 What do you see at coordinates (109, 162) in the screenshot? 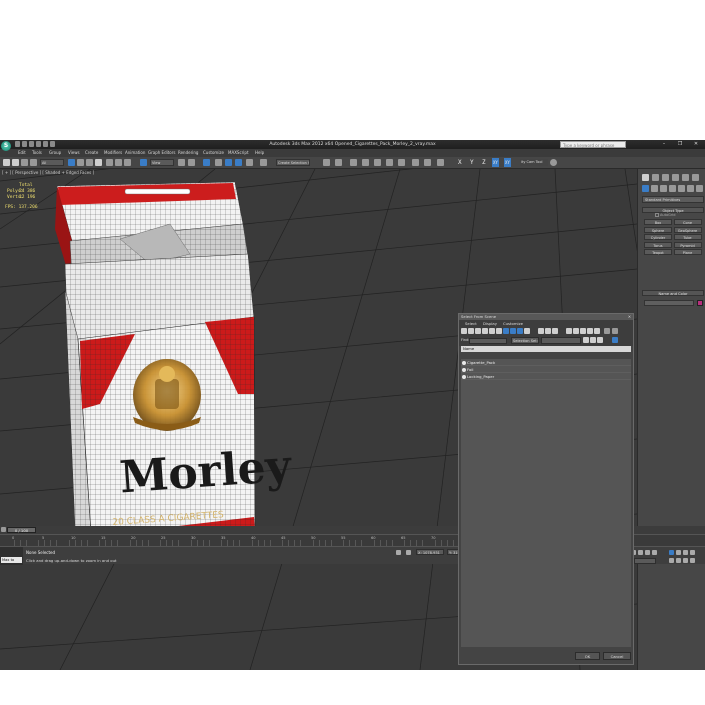
I see `select-move-icon` at bounding box center [109, 162].